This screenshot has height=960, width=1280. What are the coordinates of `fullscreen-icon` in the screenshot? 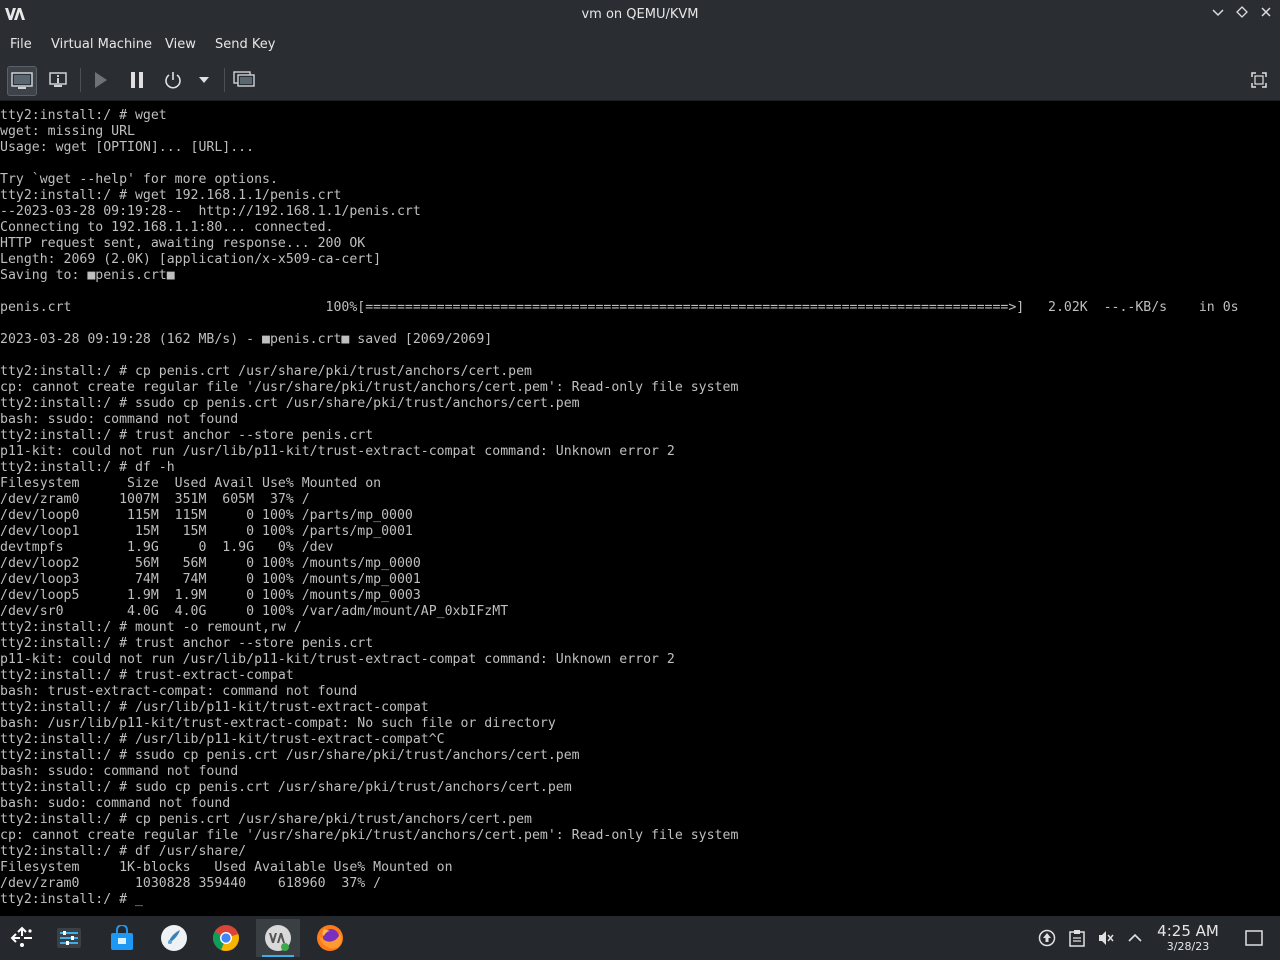 It's located at (1259, 80).